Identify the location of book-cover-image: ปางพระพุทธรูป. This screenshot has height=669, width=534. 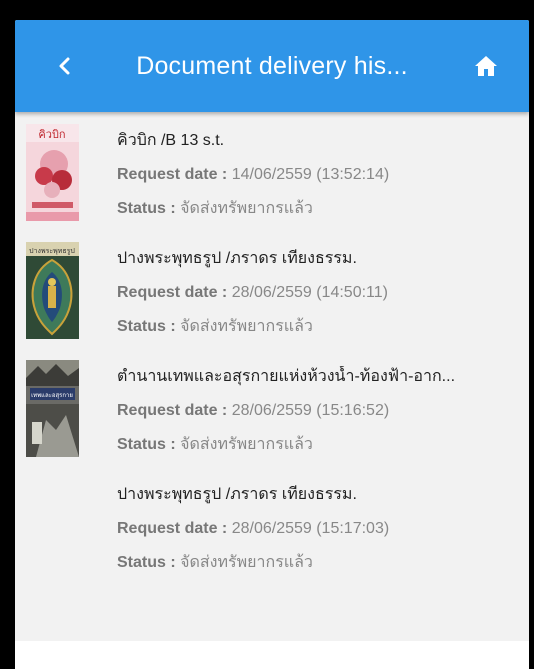
(52, 290).